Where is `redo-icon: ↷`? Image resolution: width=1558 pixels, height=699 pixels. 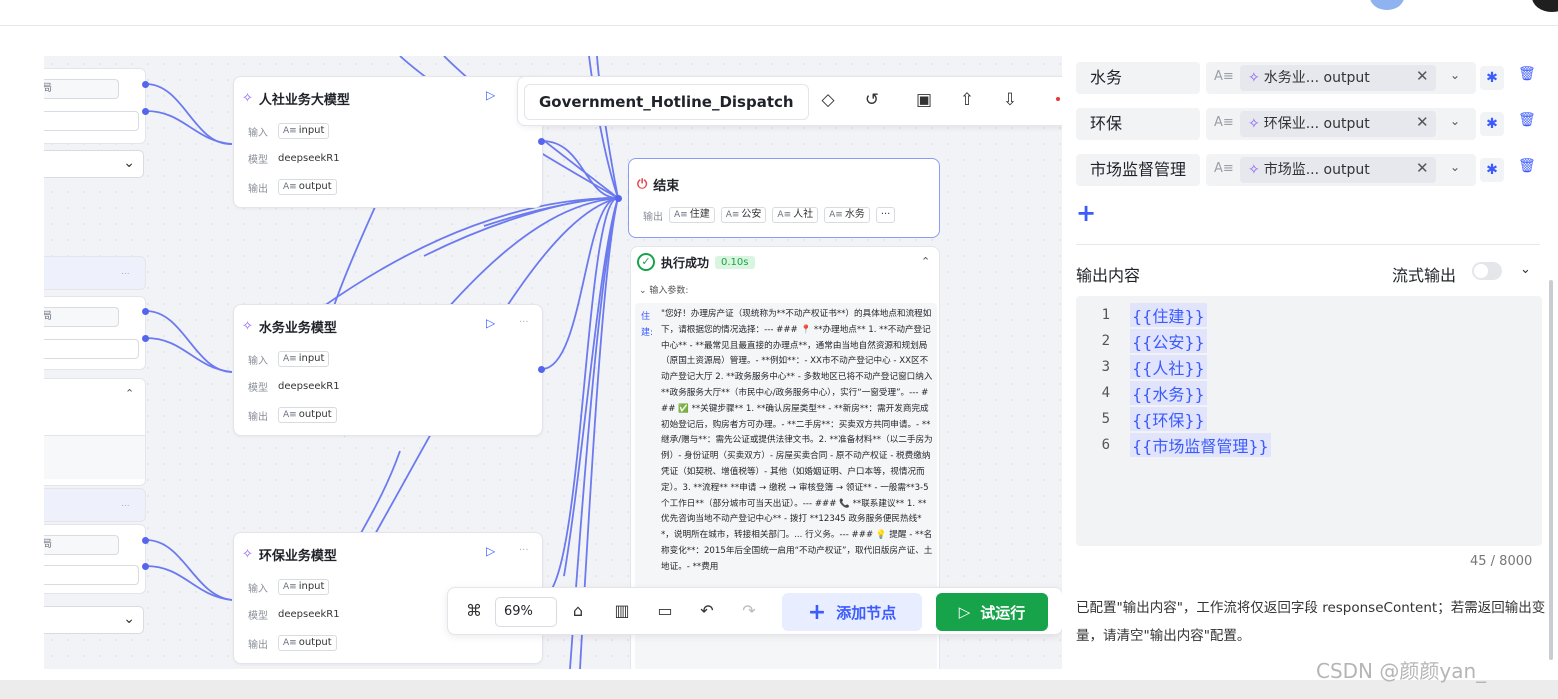
redo-icon: ↷ is located at coordinates (749, 610).